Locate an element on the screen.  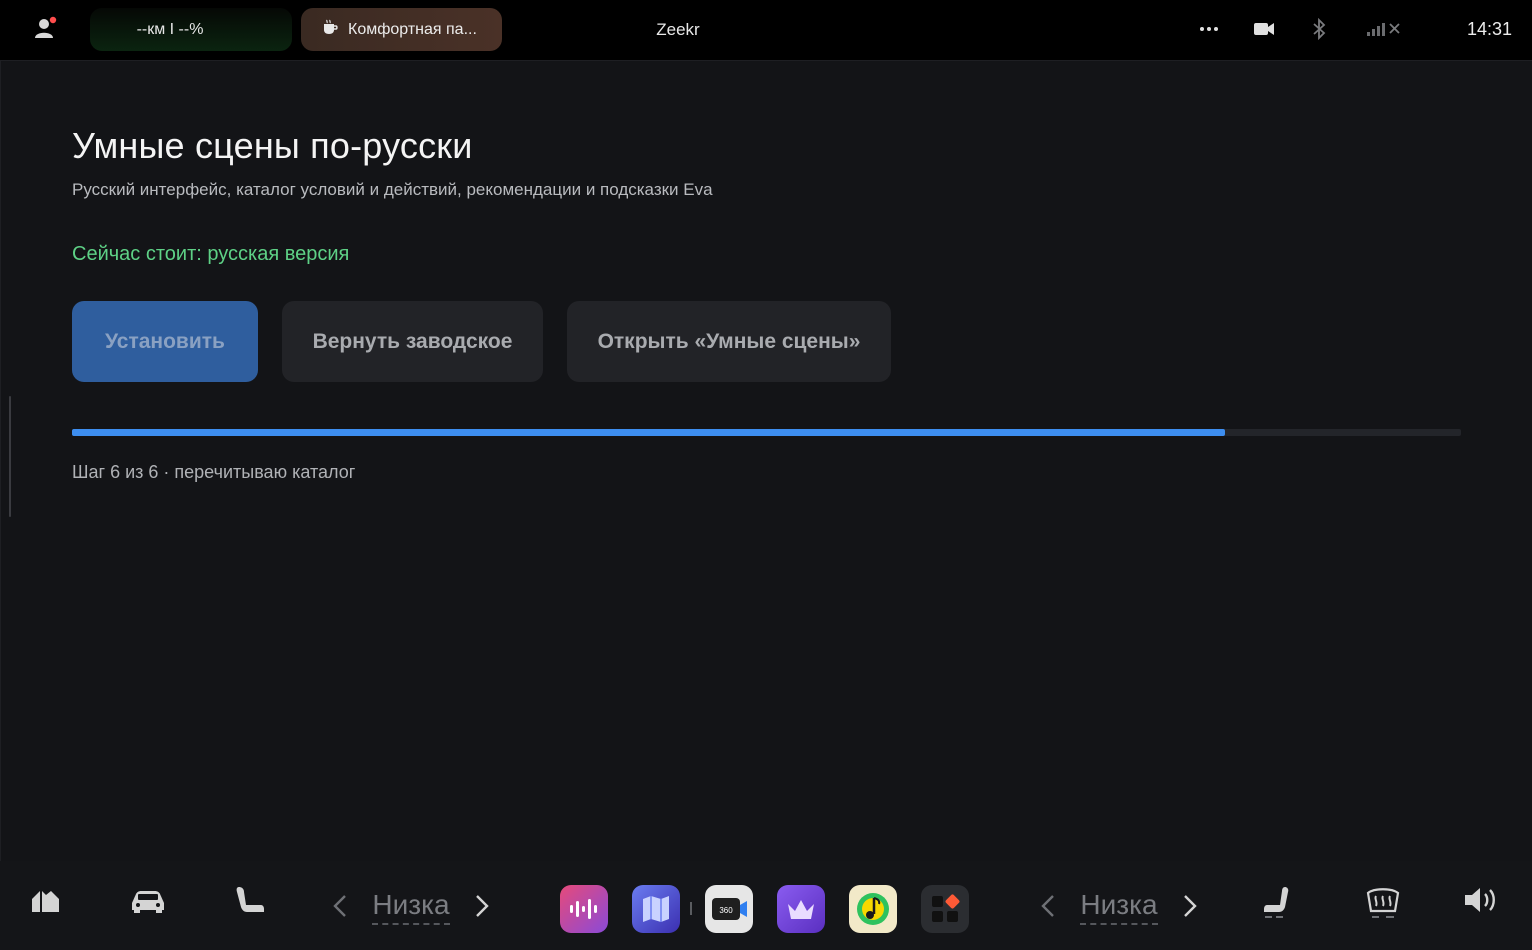
coffee-cup-icon is located at coordinates (330, 29).